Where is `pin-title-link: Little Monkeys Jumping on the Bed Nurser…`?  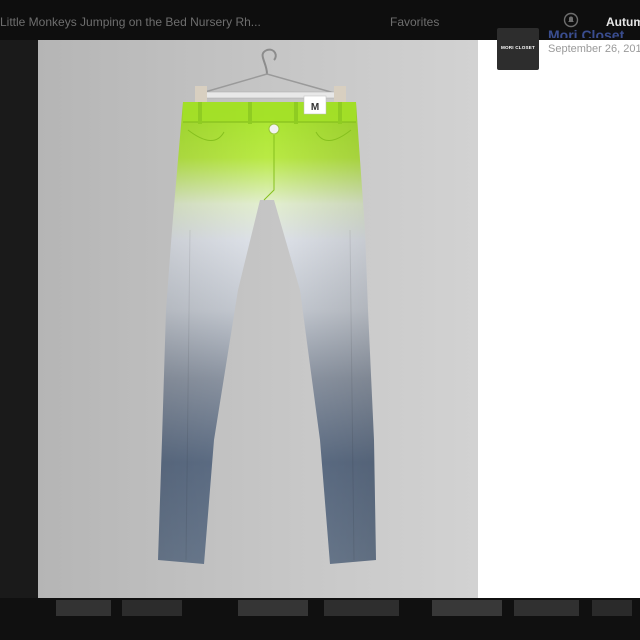
pin-title-link: Little Monkeys Jumping on the Bed Nurser… is located at coordinates (135, 22).